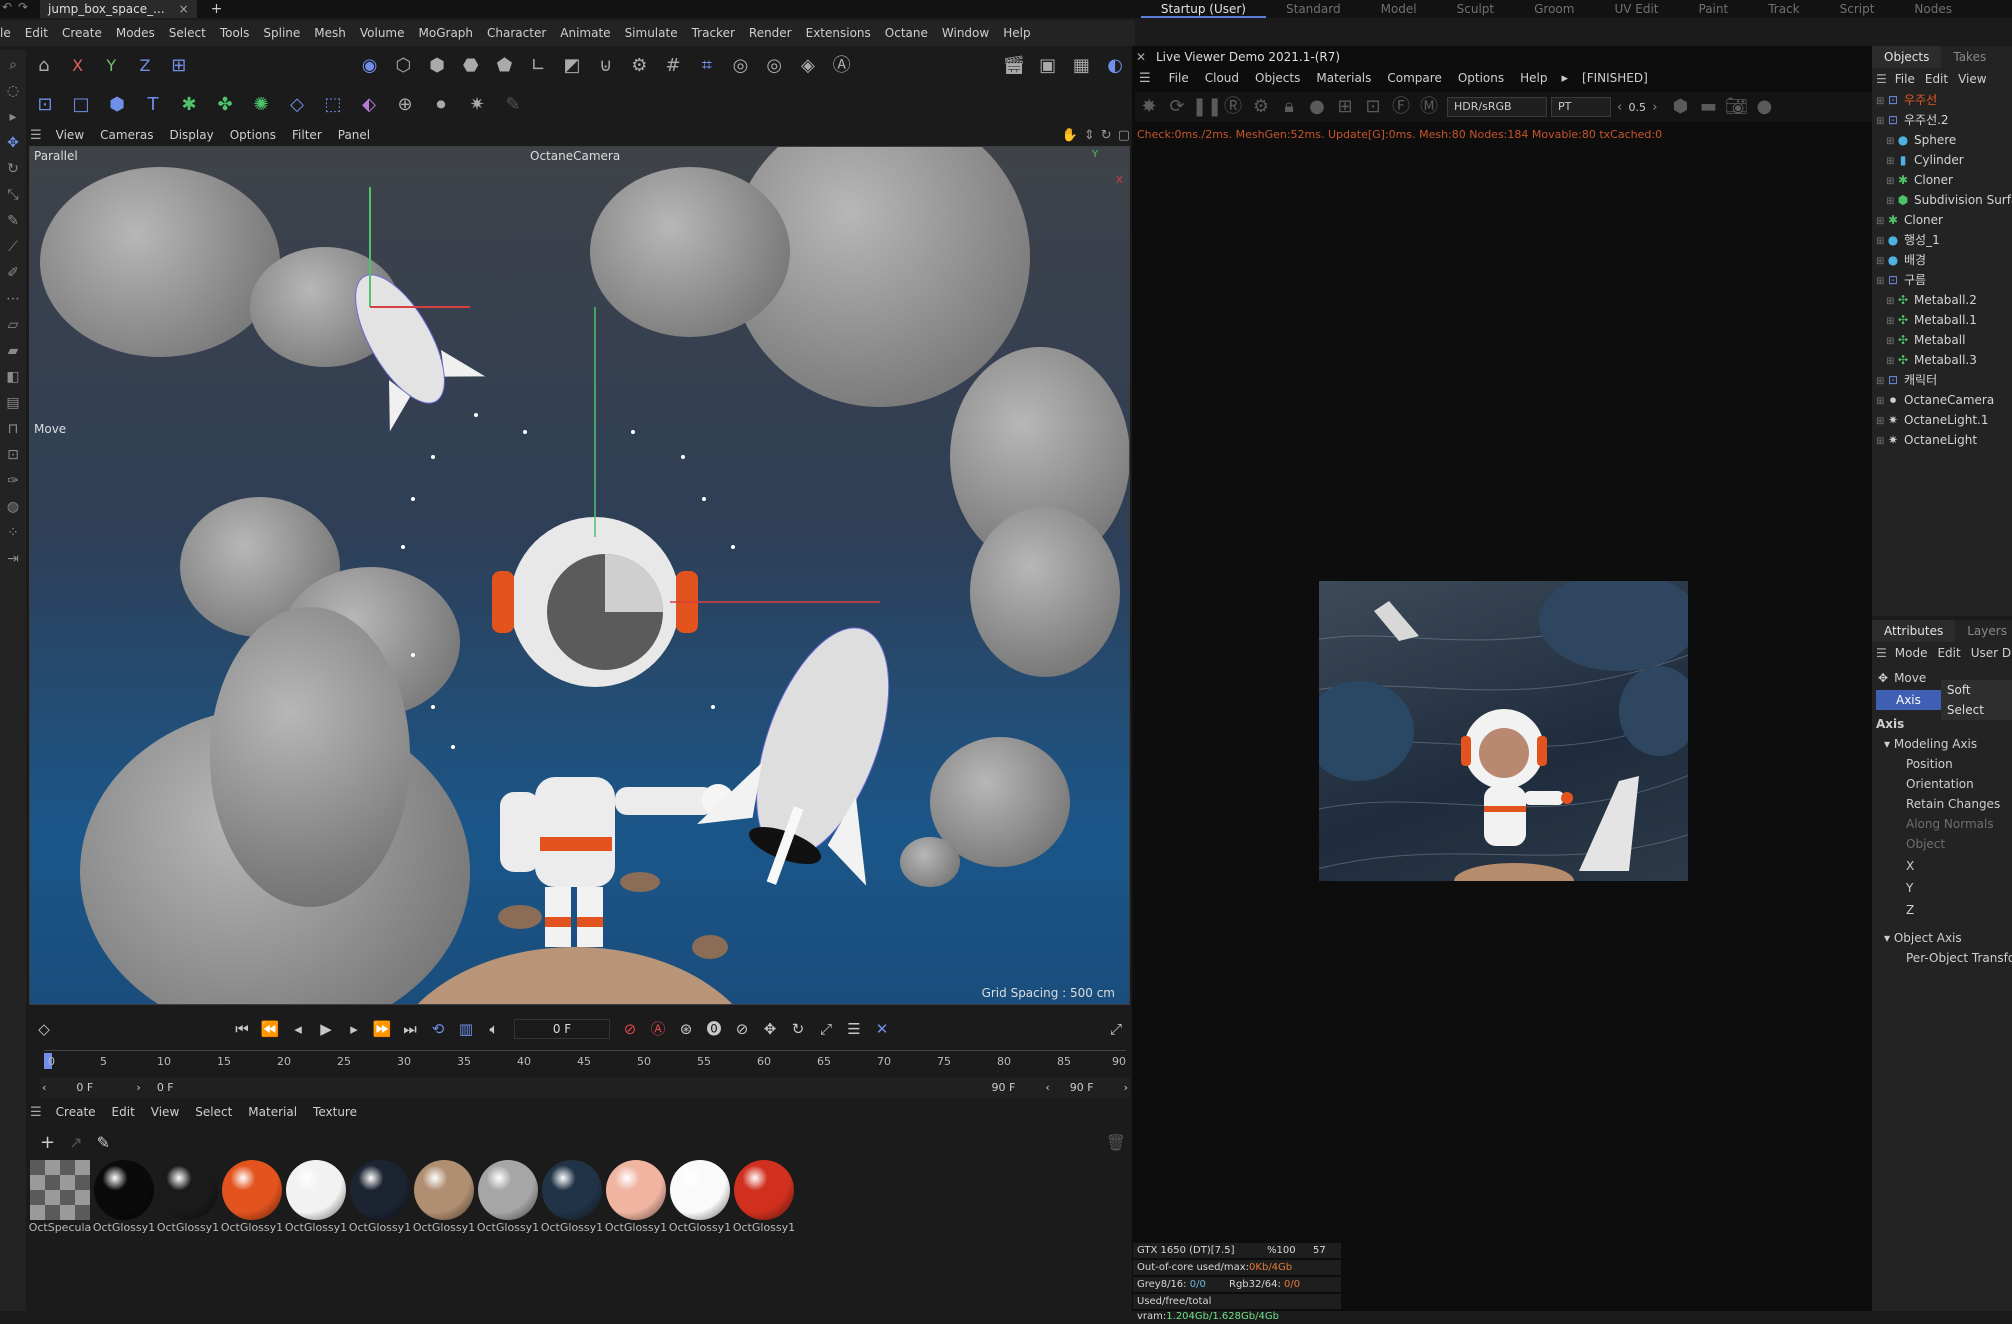 This screenshot has height=1324, width=2012. I want to click on timeline-graph-icon: ⤢, so click(1116, 1029).